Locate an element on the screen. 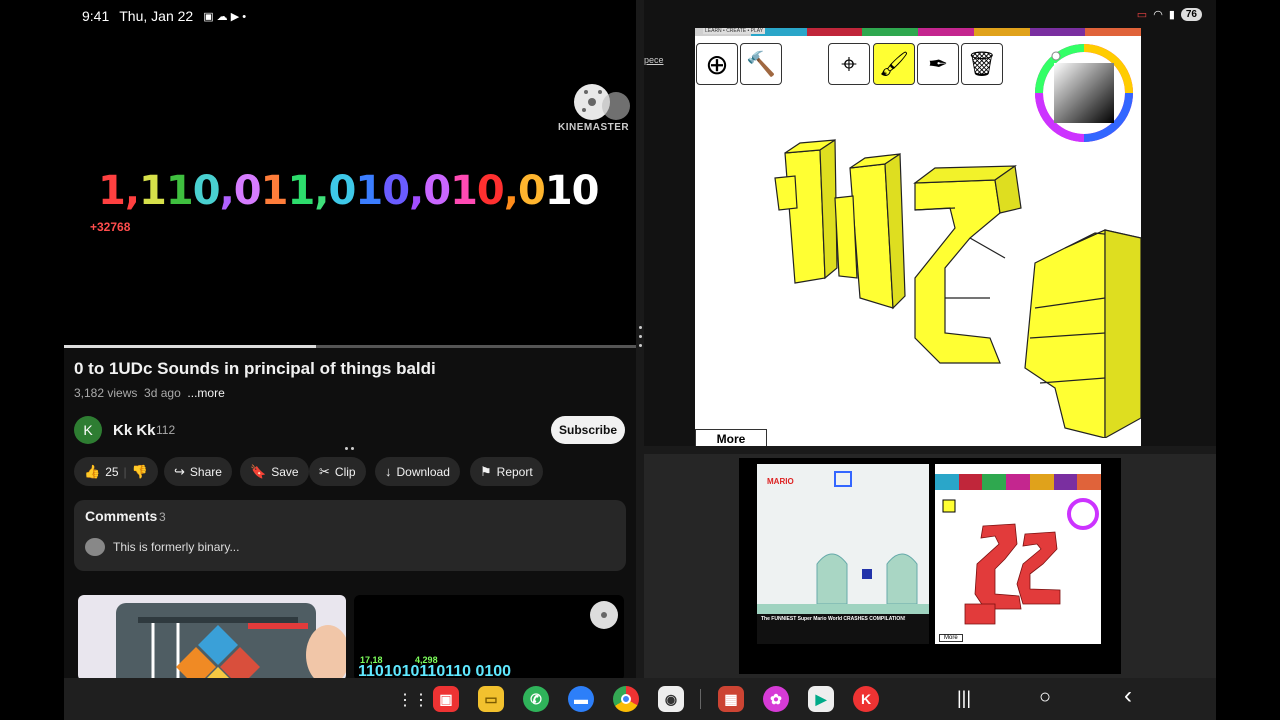  save-button: 🔖 Save is located at coordinates (274, 471).